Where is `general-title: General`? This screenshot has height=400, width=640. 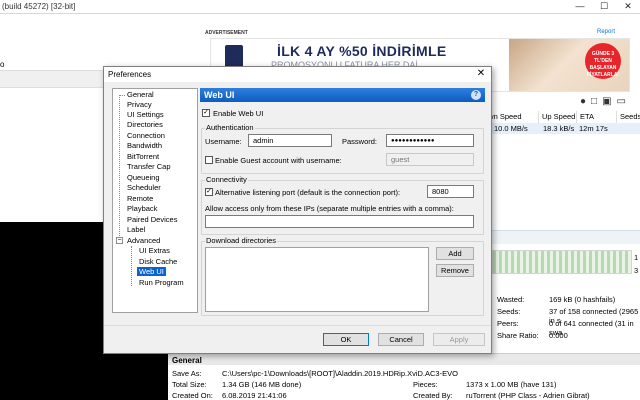
general-title: General is located at coordinates (187, 360).